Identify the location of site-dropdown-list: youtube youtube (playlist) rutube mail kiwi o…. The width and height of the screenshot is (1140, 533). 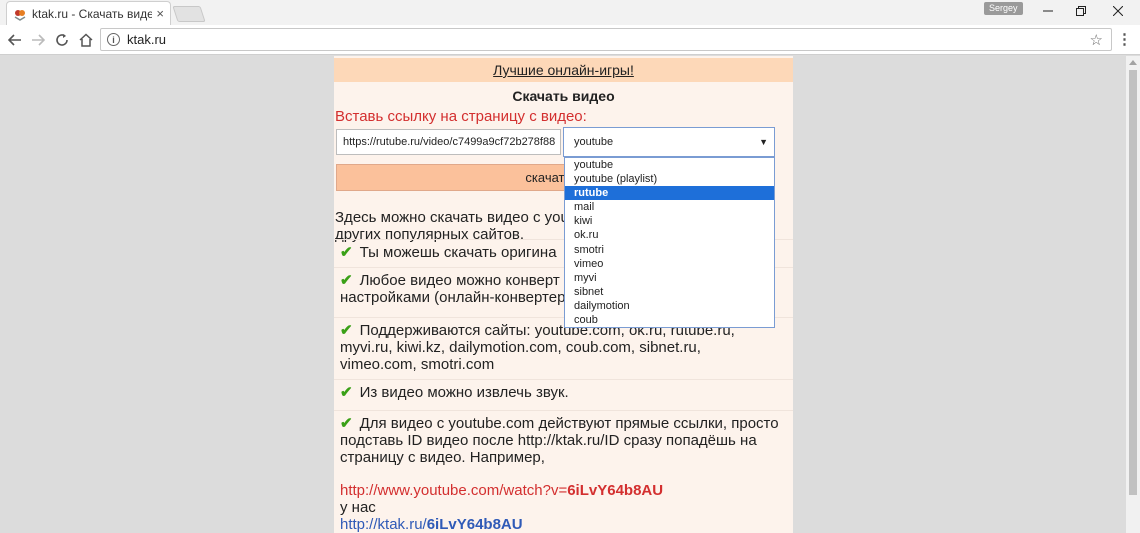
(669, 242).